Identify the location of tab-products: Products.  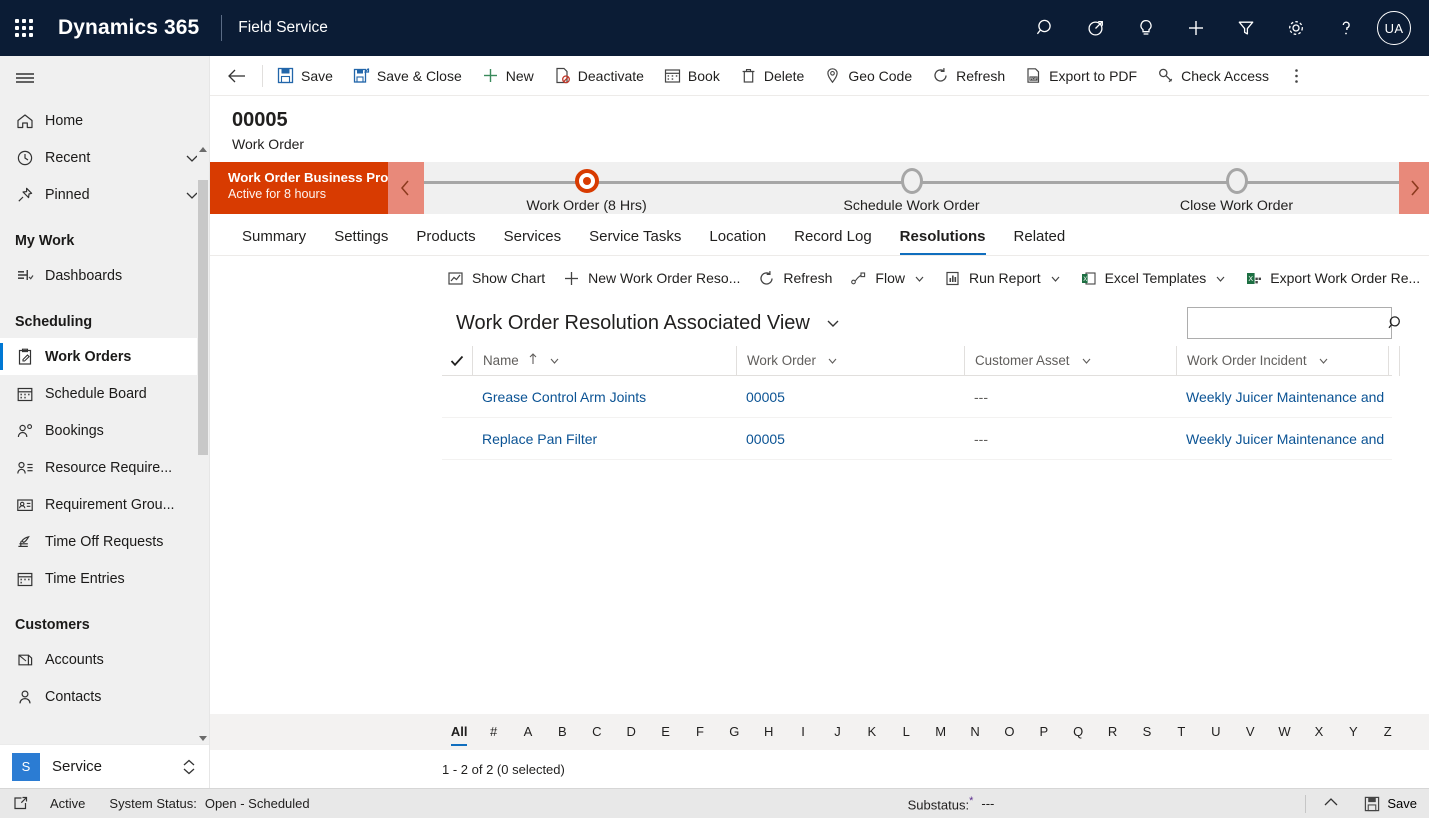
(445, 241).